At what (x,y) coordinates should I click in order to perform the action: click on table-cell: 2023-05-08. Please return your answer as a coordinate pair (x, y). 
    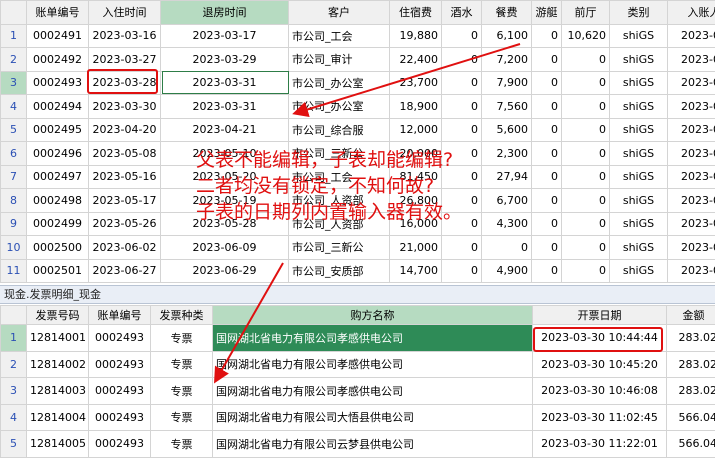
    Looking at the image, I should click on (124, 153).